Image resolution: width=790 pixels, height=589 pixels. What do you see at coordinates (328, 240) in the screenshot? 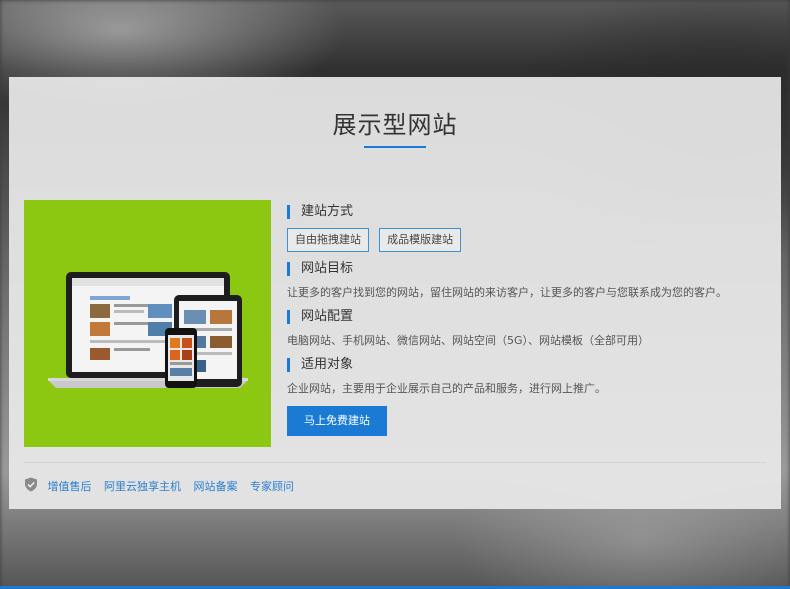
I see `tag-drag-build: 自由拖拽建站` at bounding box center [328, 240].